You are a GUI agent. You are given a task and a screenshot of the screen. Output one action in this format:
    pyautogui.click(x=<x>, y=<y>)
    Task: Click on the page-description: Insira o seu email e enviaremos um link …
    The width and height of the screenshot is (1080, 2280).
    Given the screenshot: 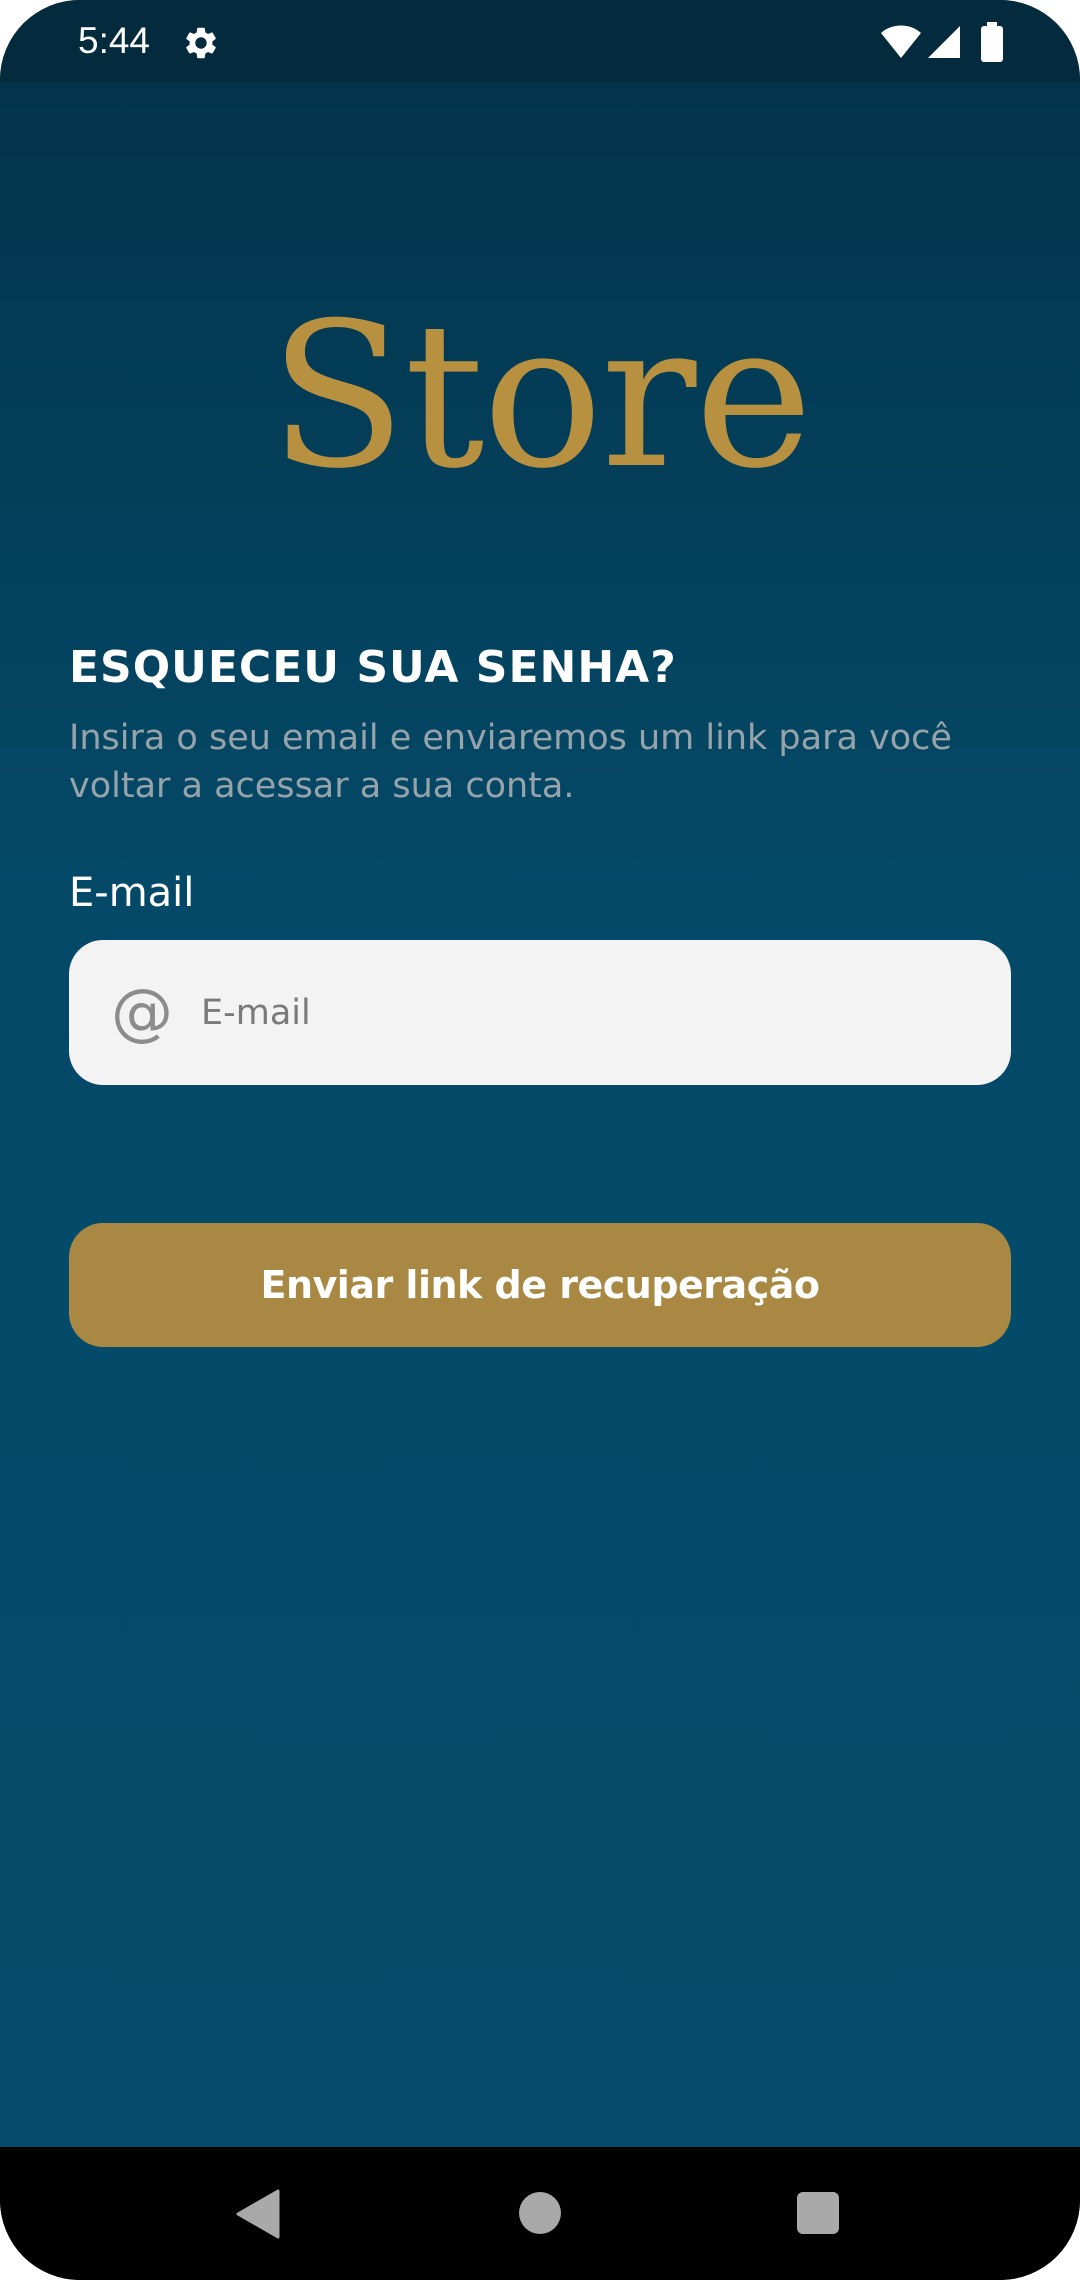 What is the action you would take?
    pyautogui.click(x=510, y=762)
    